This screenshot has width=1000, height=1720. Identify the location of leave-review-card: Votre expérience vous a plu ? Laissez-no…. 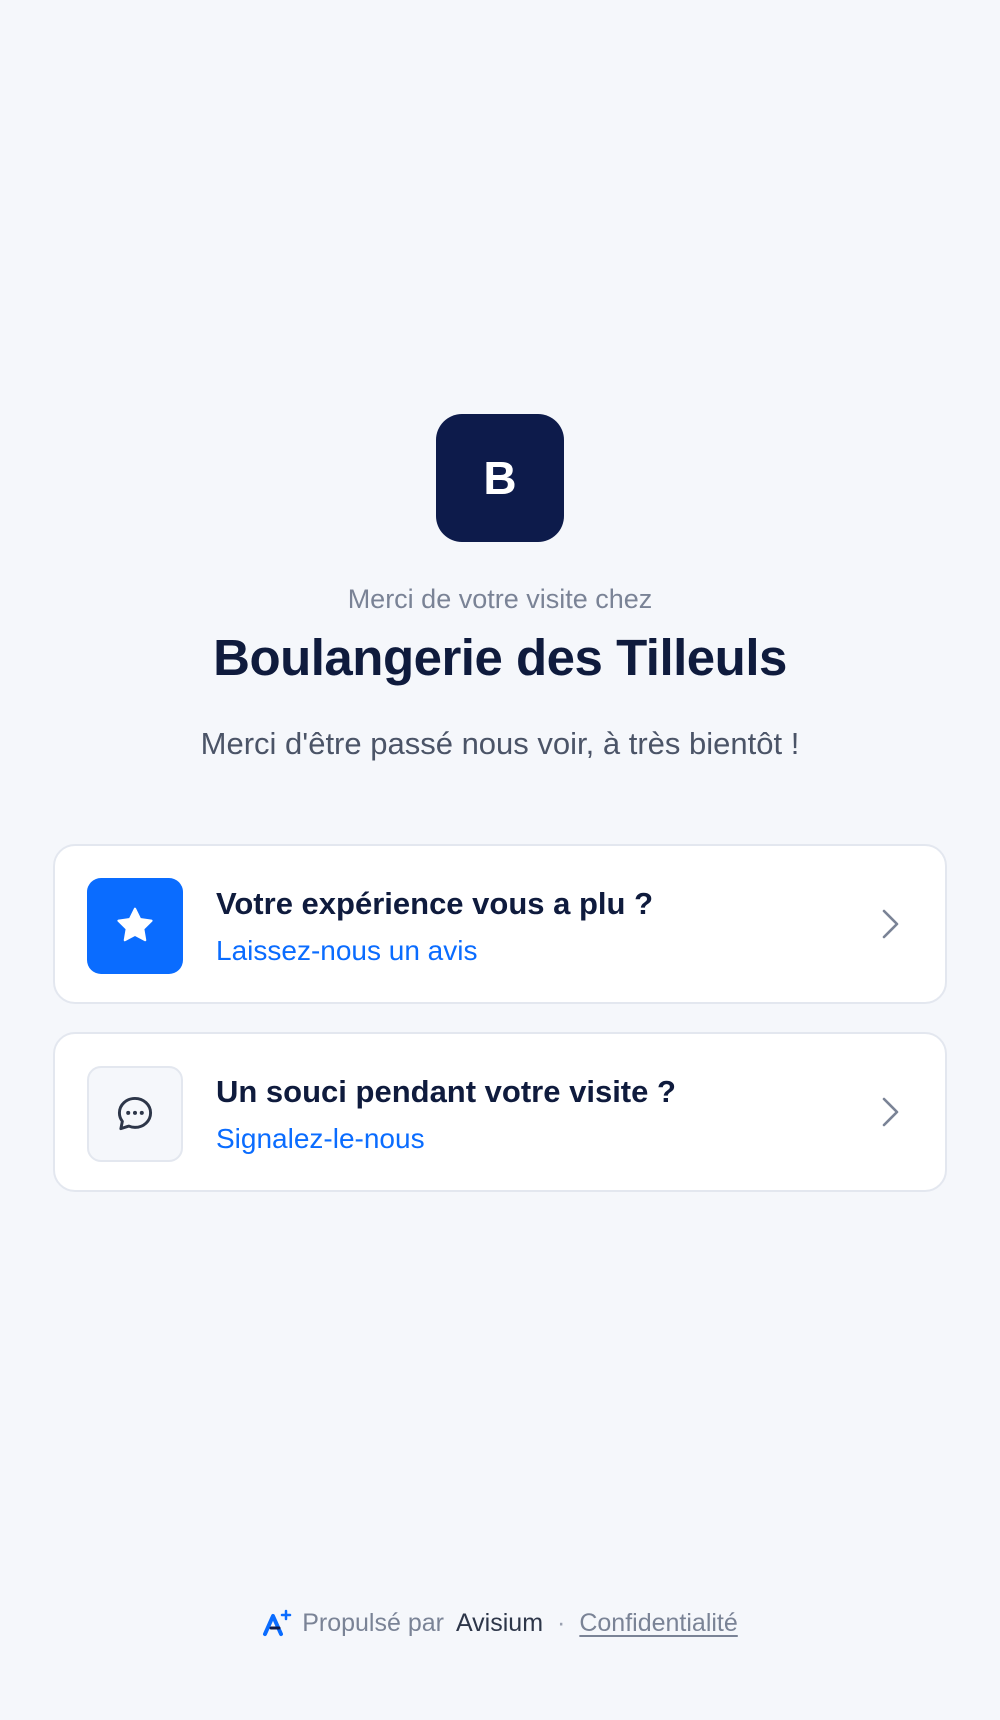
(500, 924).